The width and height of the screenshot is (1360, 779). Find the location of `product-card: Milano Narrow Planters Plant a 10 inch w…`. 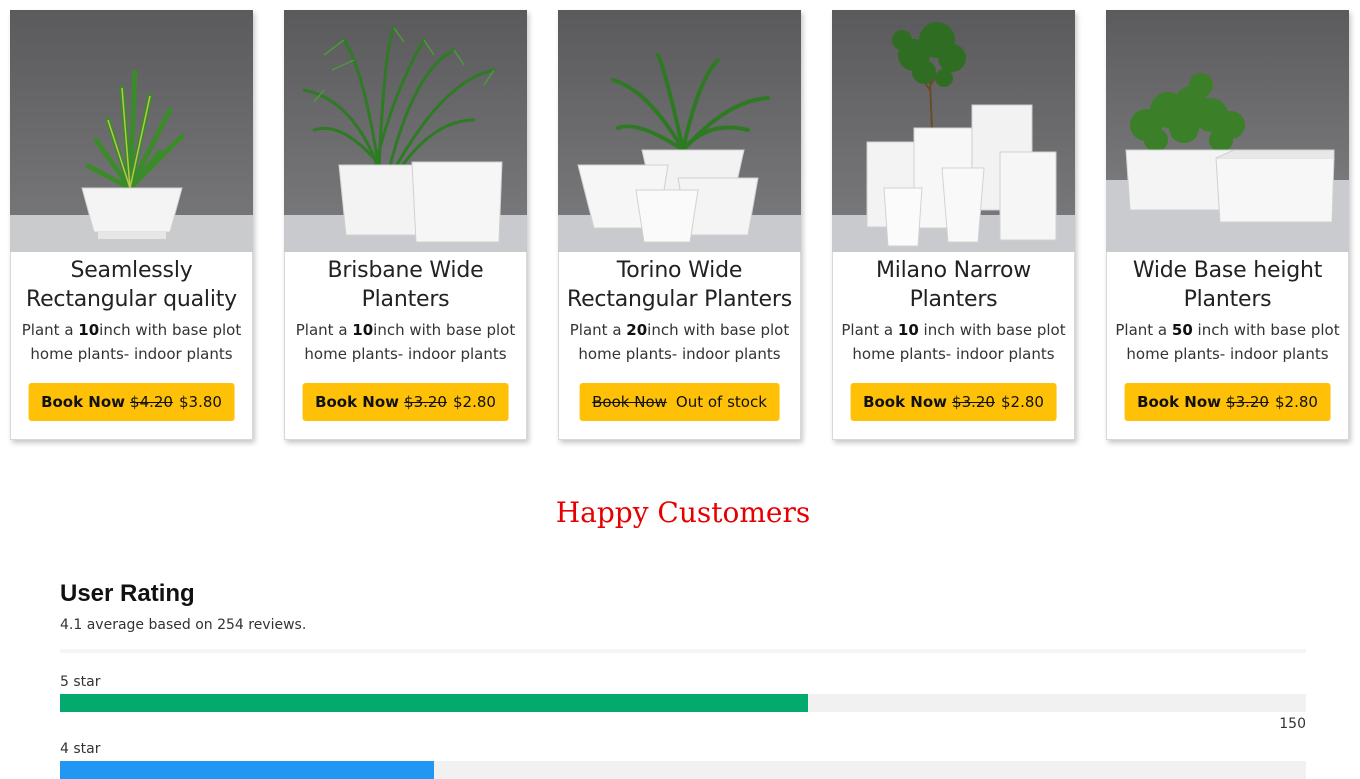

product-card: Milano Narrow Planters Plant a 10 inch w… is located at coordinates (953, 225).